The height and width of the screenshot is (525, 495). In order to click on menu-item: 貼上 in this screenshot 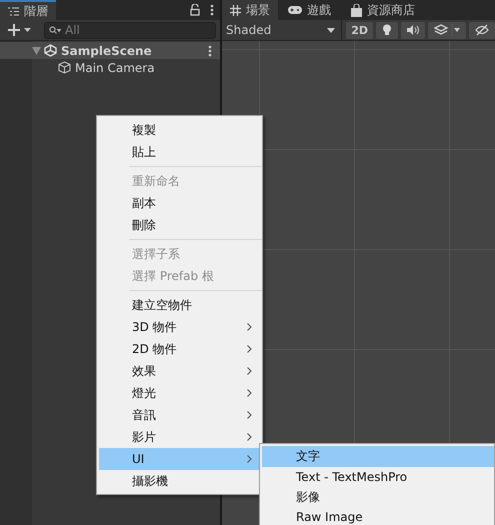, I will do `click(180, 152)`.